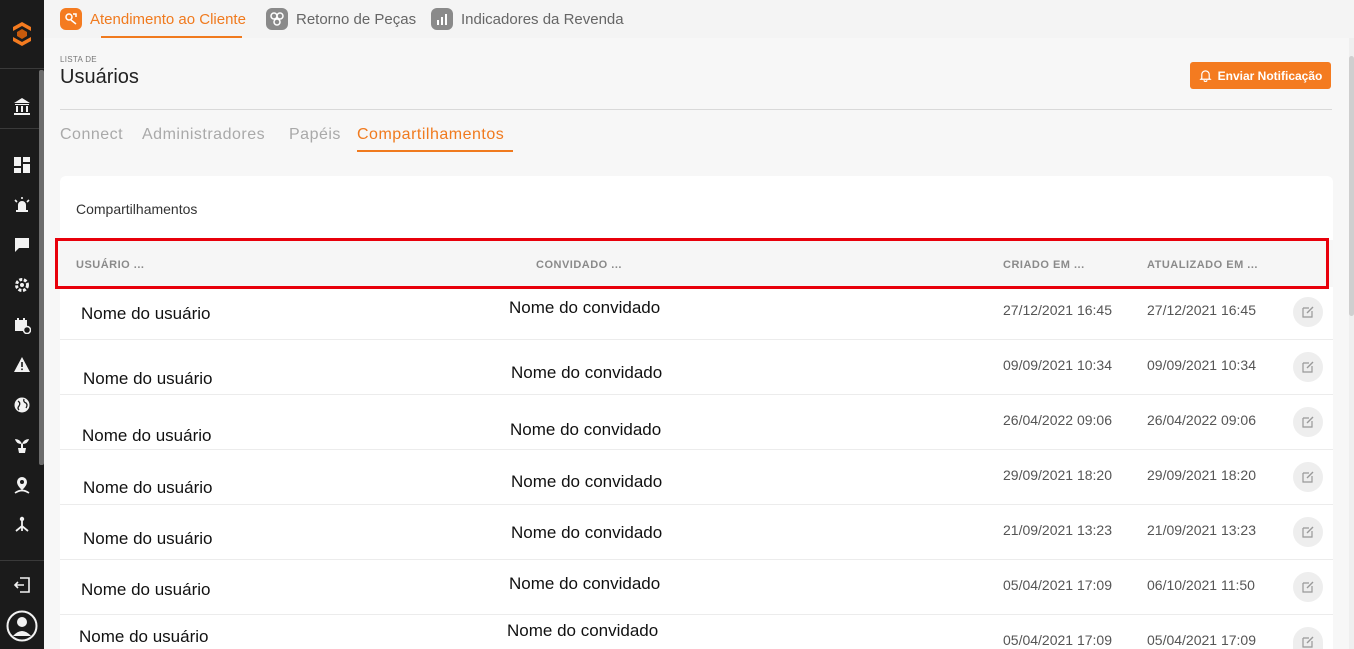  I want to click on alarm-icon, so click(22, 205).